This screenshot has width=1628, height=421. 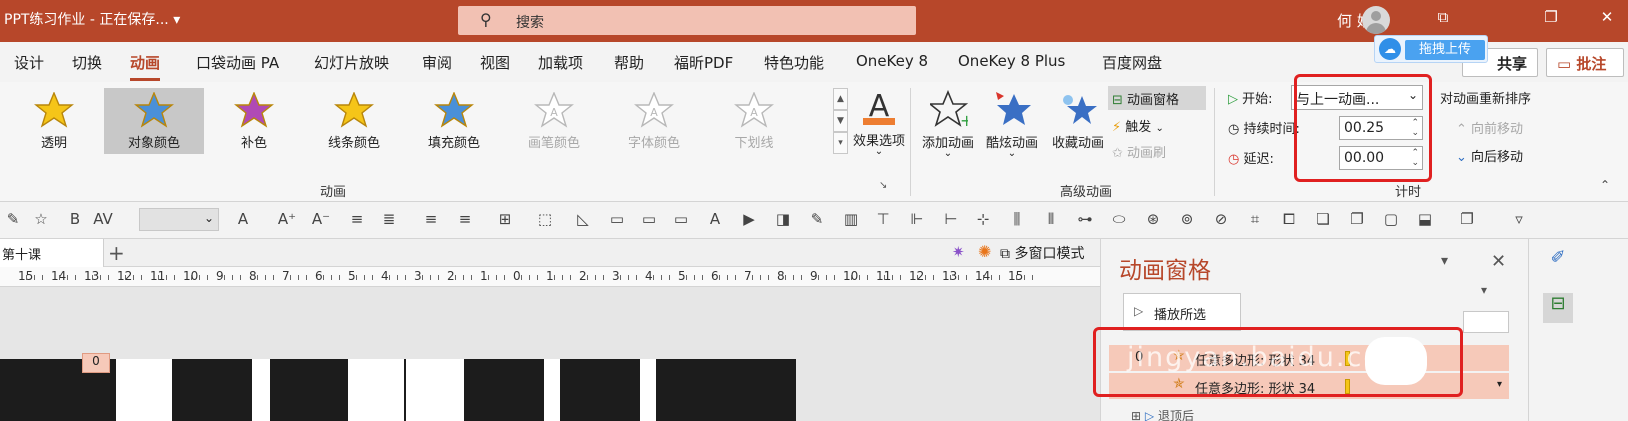 I want to click on font-size-combo: ⌄, so click(x=179, y=219).